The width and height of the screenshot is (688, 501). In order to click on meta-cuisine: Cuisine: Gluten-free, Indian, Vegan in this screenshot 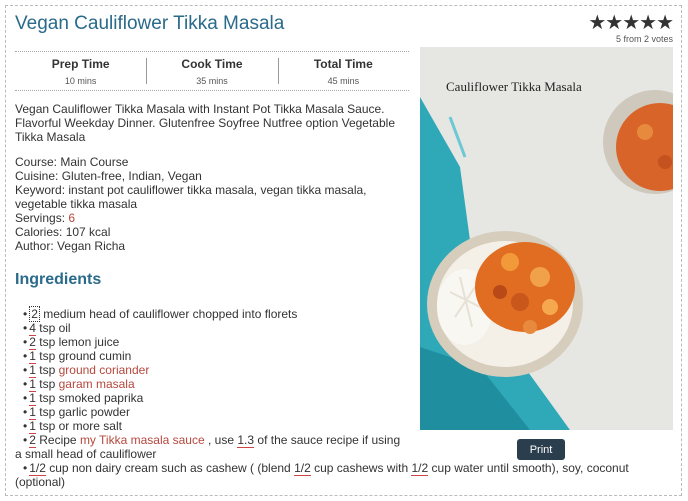, I will do `click(215, 176)`.